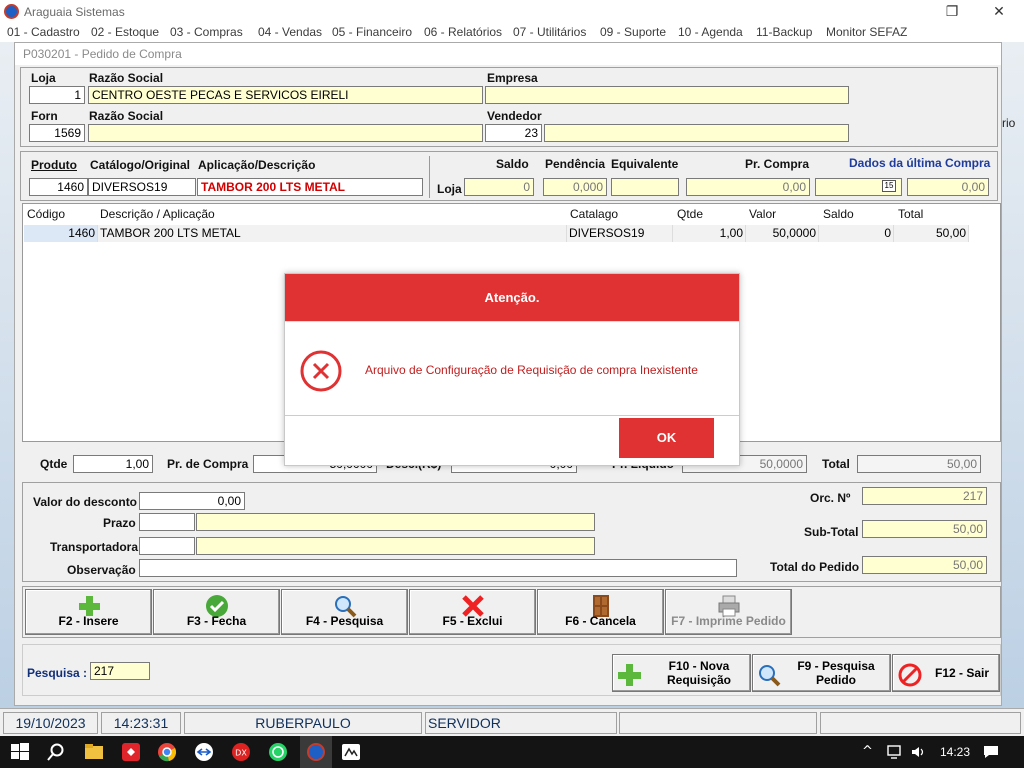 This screenshot has height=768, width=1024. I want to click on menu-agenda: 10 - Agenda, so click(710, 32).